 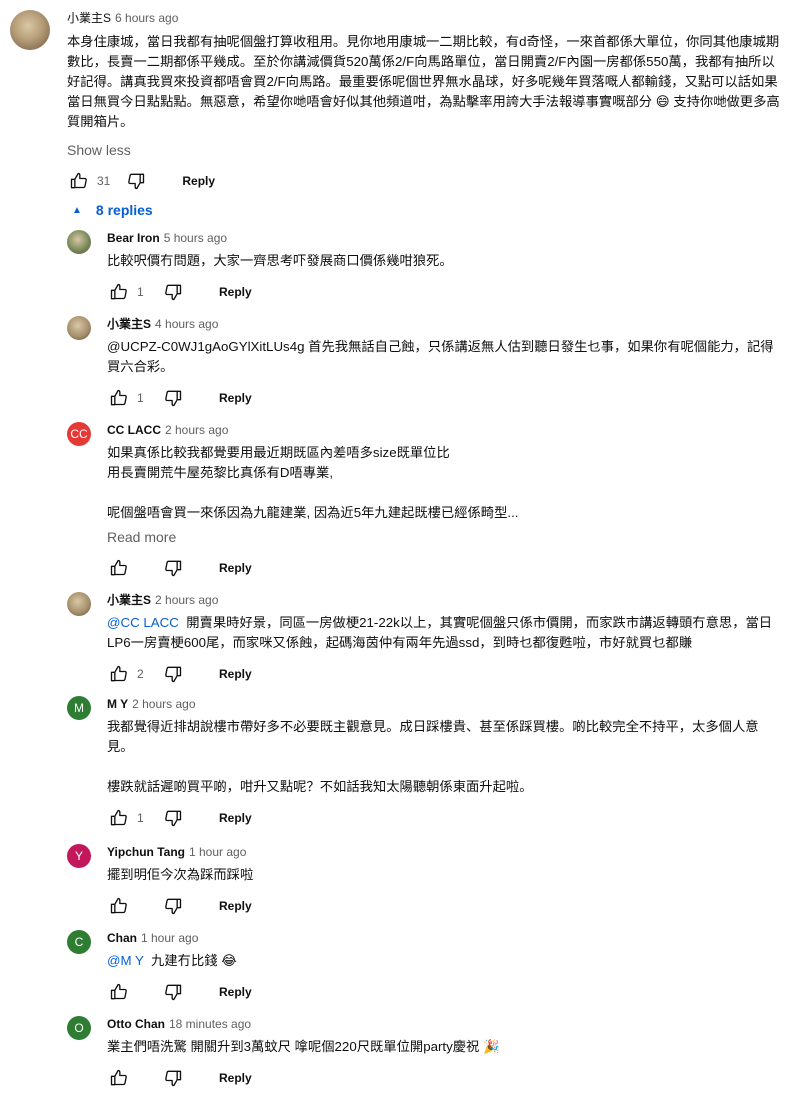 I want to click on reply-text: 業主們唔洗驚 開關升到3萬蚊尺 嗱呢個220尺既單位開party慶祝 🎉, so click(x=442, y=1047).